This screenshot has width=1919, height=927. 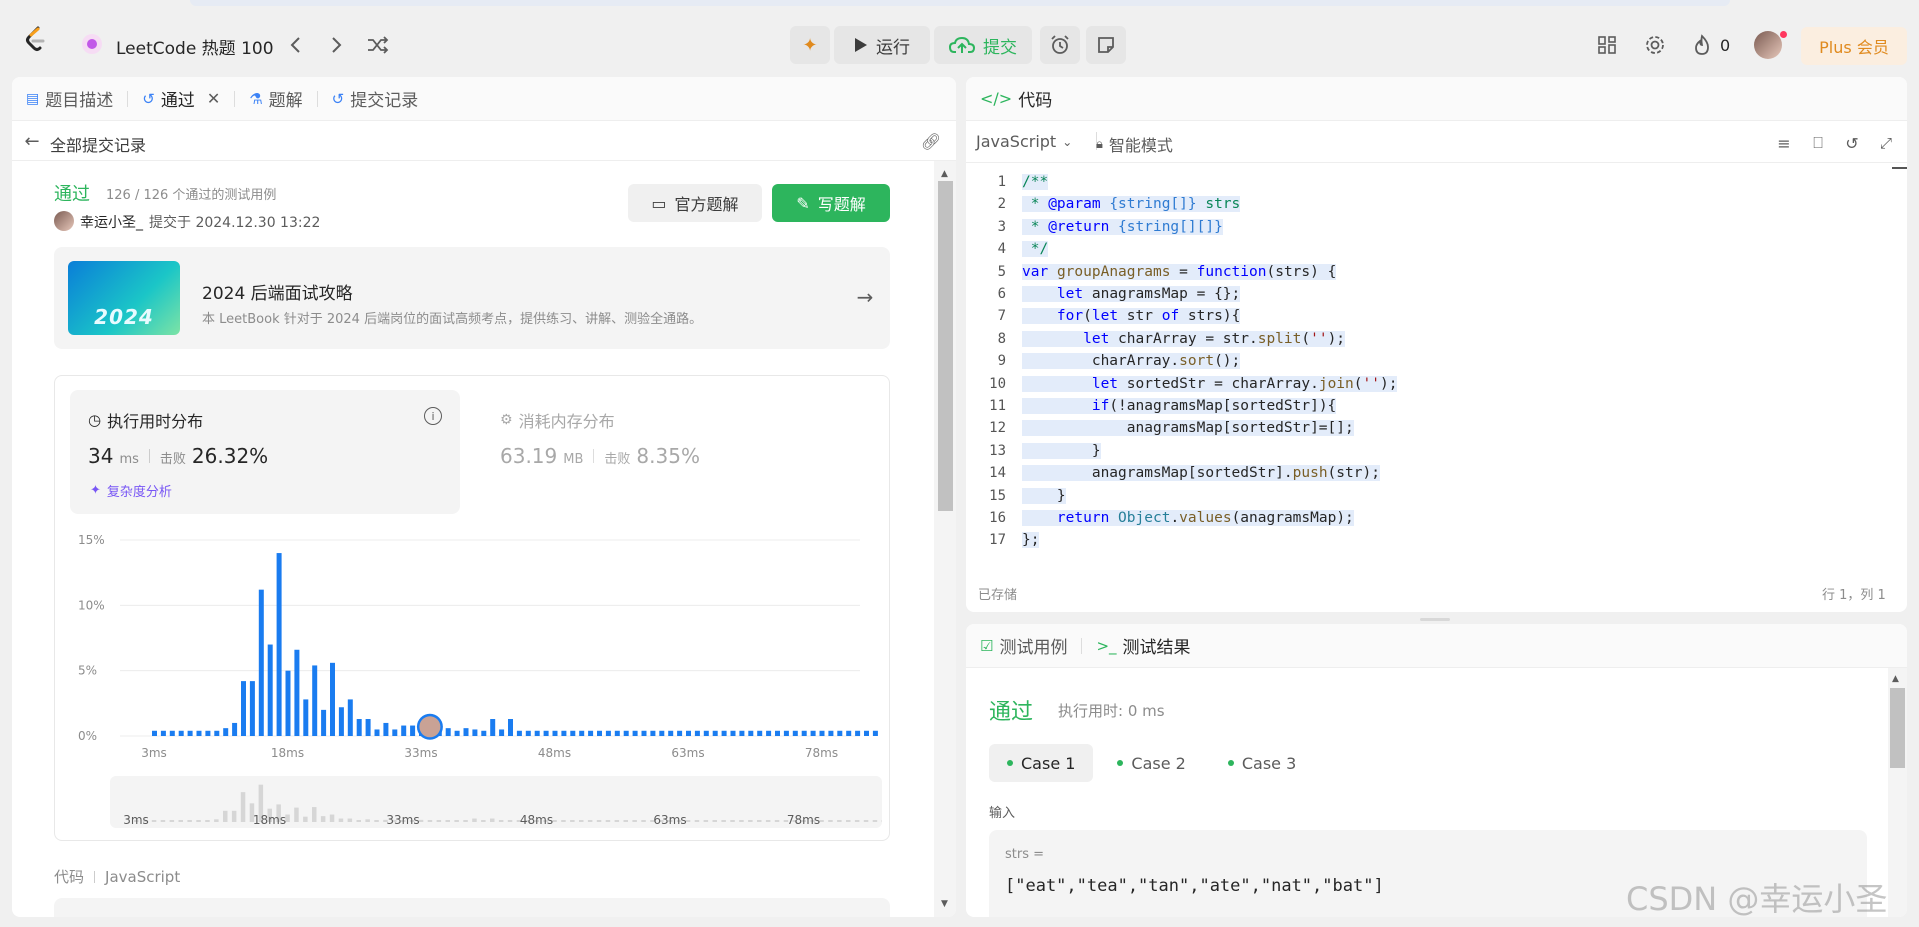 I want to click on author-avatar, so click(x=64, y=221).